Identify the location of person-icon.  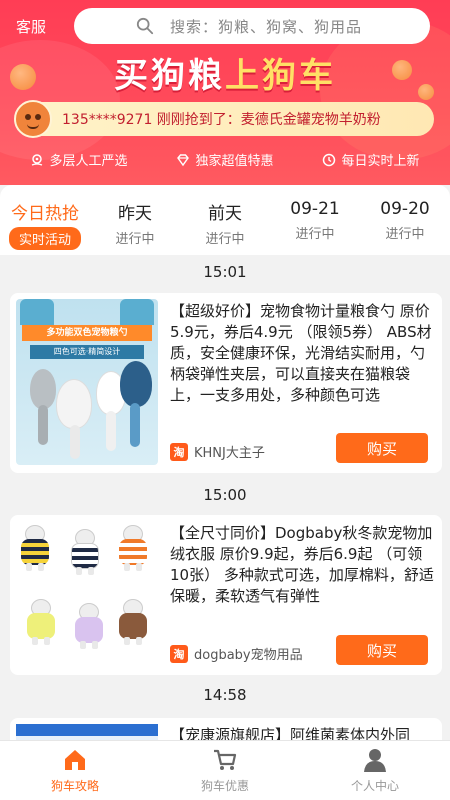
(375, 760).